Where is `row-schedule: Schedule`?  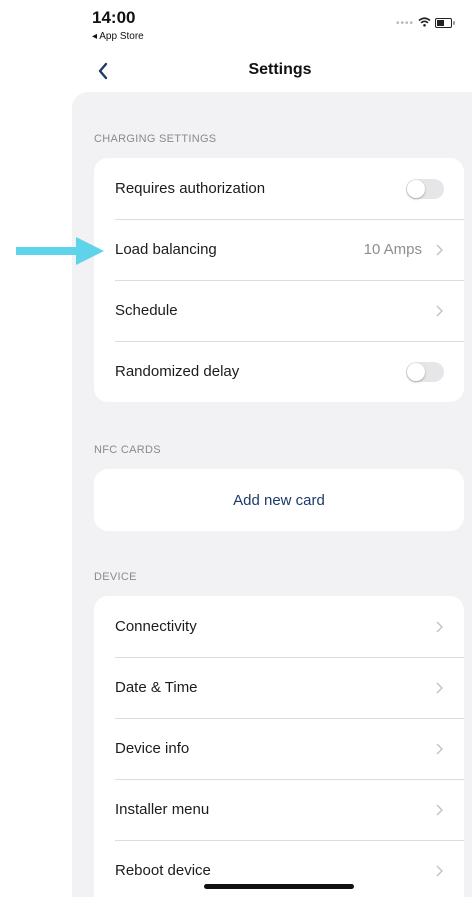 row-schedule: Schedule is located at coordinates (279, 310).